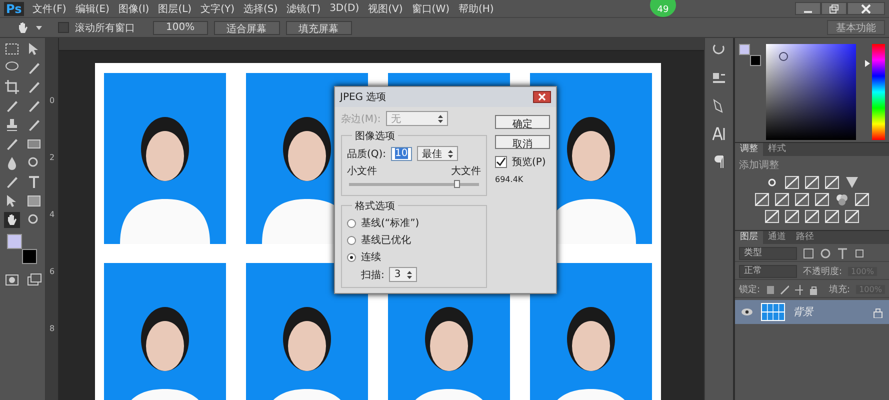 The width and height of the screenshot is (889, 400). What do you see at coordinates (804, 312) in the screenshot?
I see `layer-name: 背景` at bounding box center [804, 312].